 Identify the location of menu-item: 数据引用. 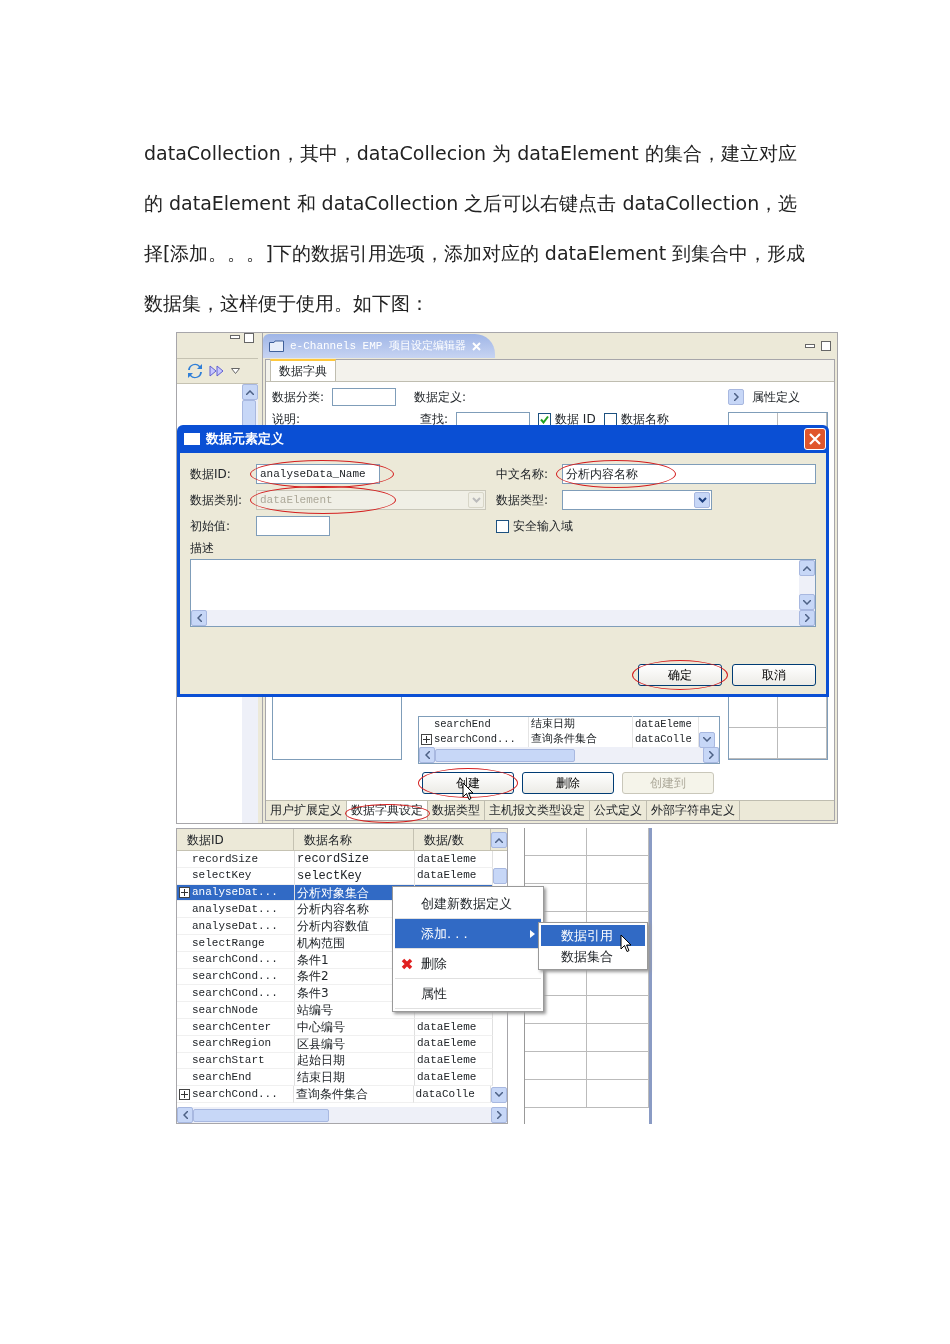
(593, 935).